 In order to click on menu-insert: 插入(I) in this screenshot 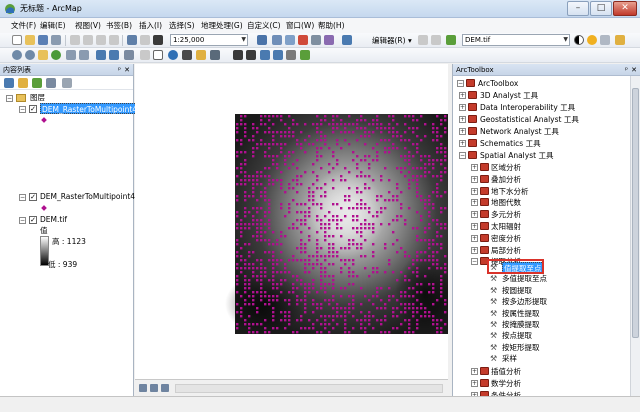, I will do `click(150, 25)`.